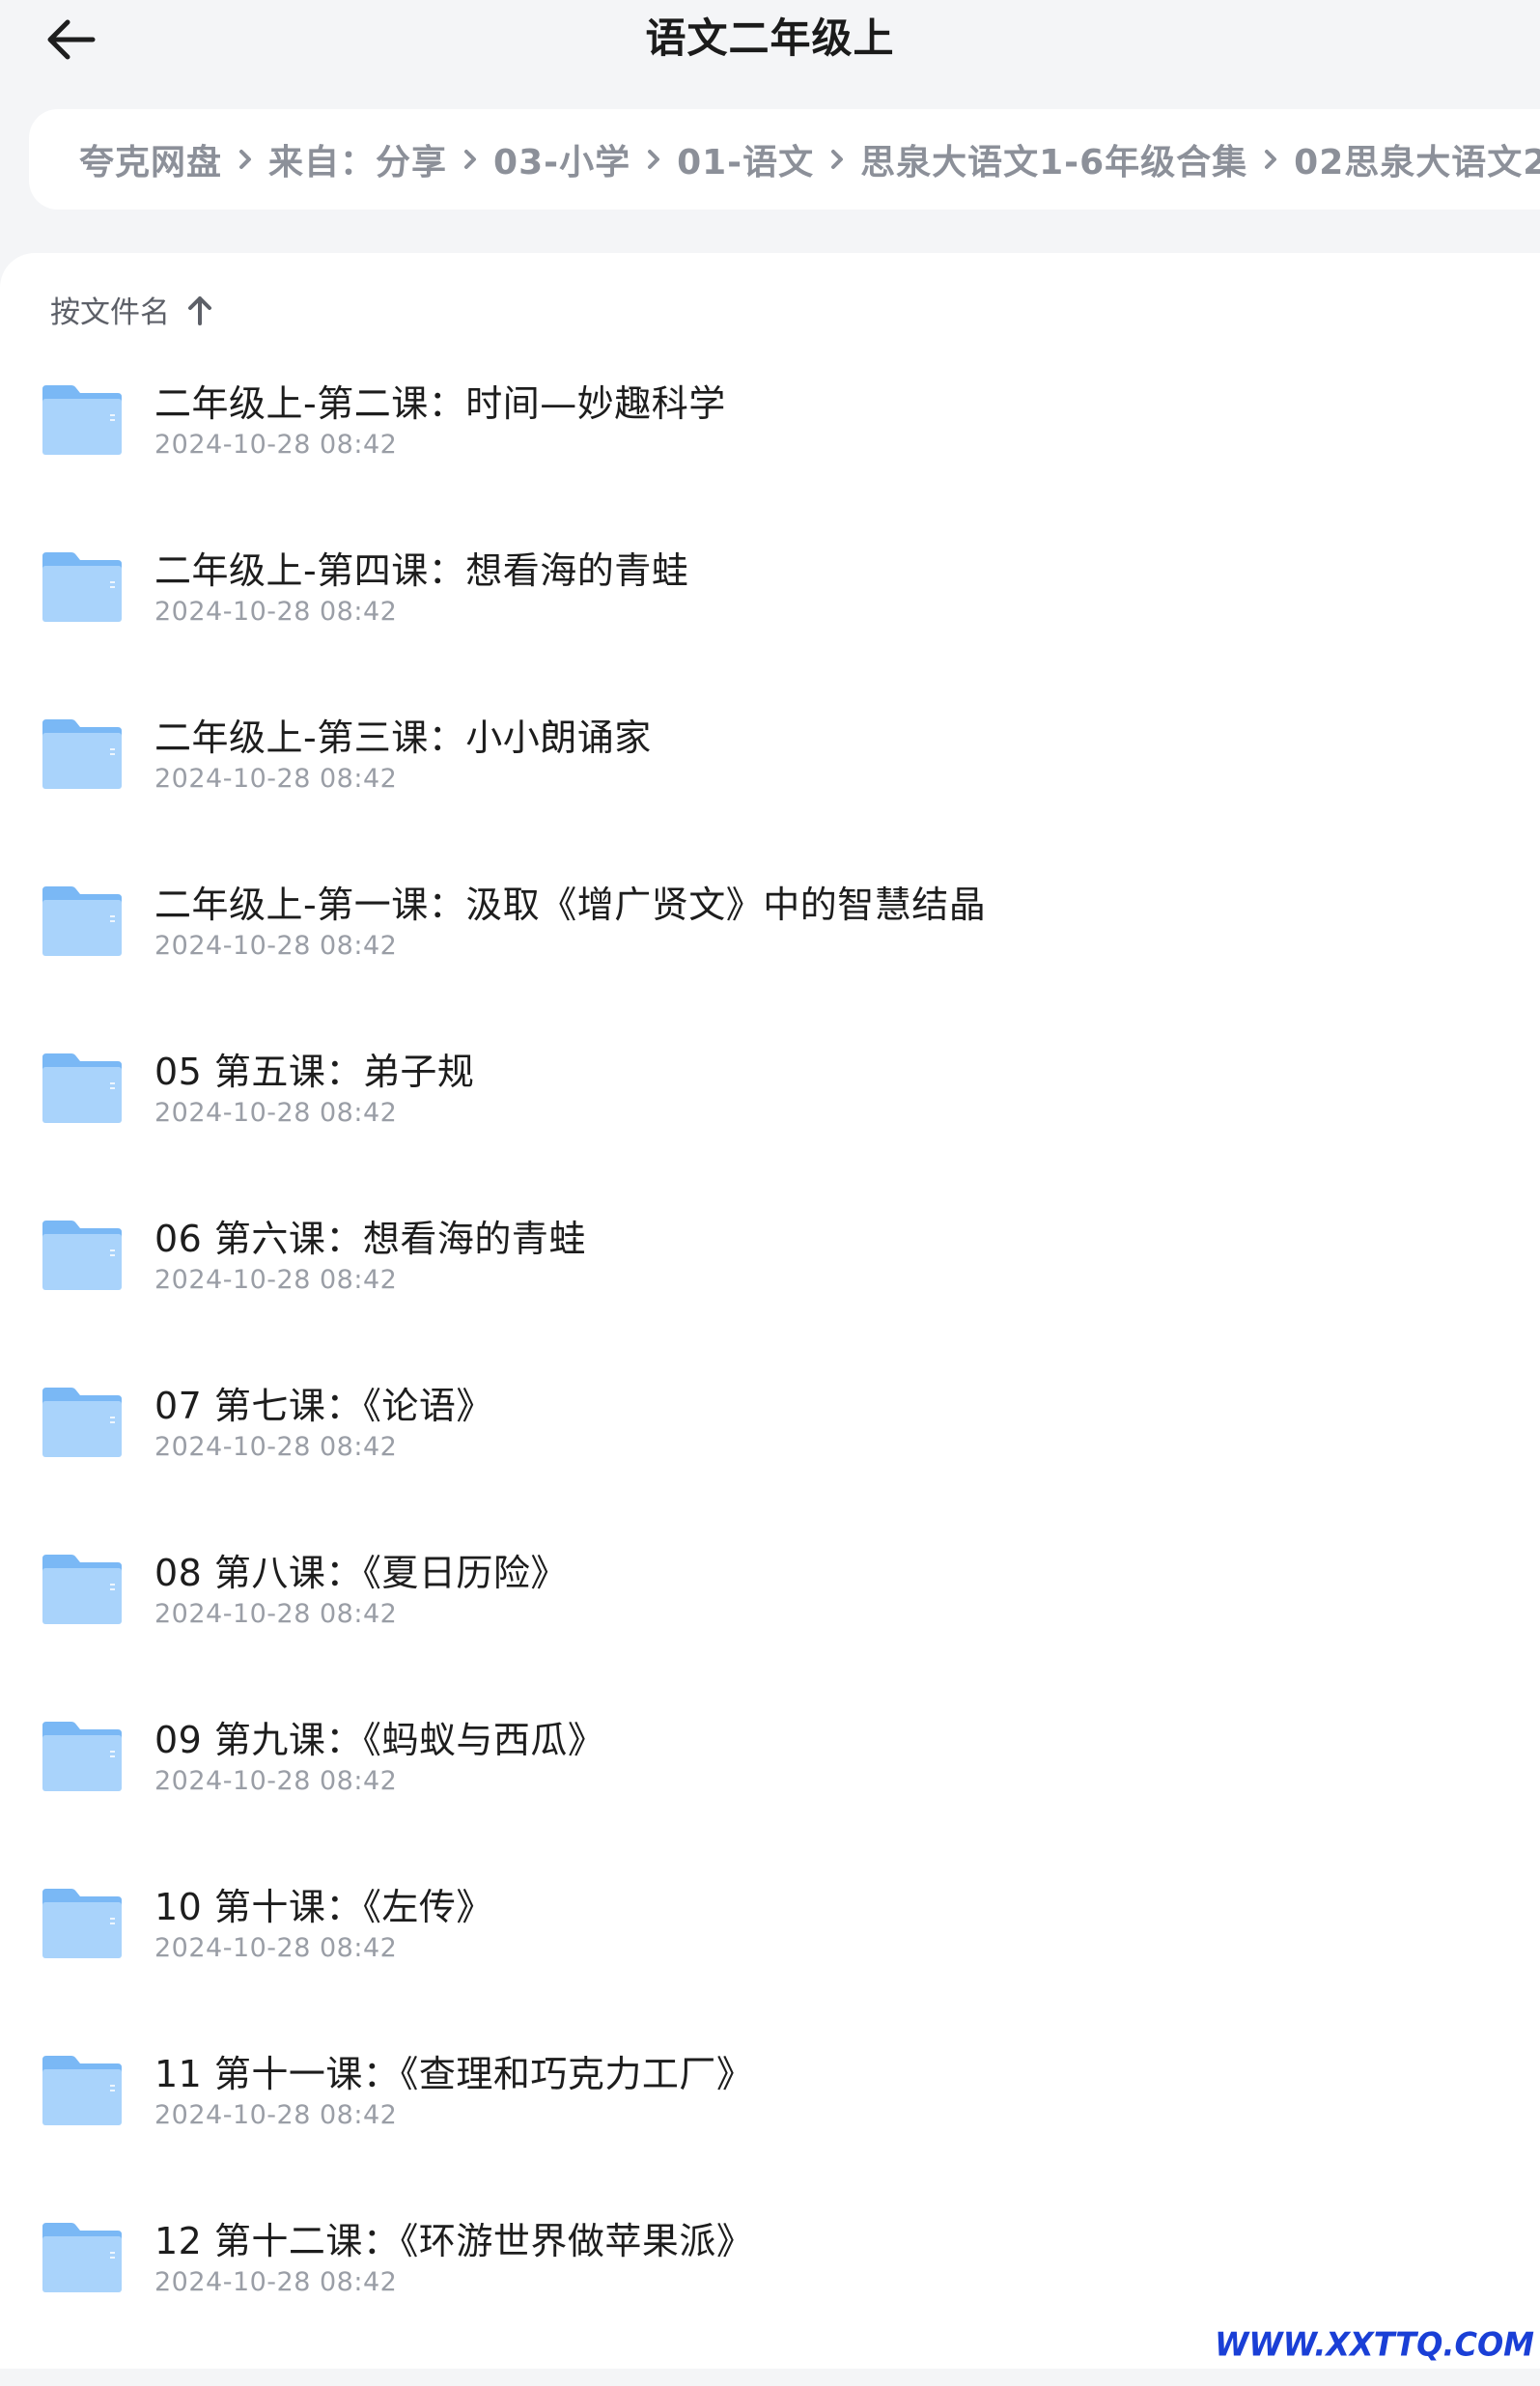  What do you see at coordinates (151, 159) in the screenshot?
I see `breadcrumb-item-root: 夸克网盘` at bounding box center [151, 159].